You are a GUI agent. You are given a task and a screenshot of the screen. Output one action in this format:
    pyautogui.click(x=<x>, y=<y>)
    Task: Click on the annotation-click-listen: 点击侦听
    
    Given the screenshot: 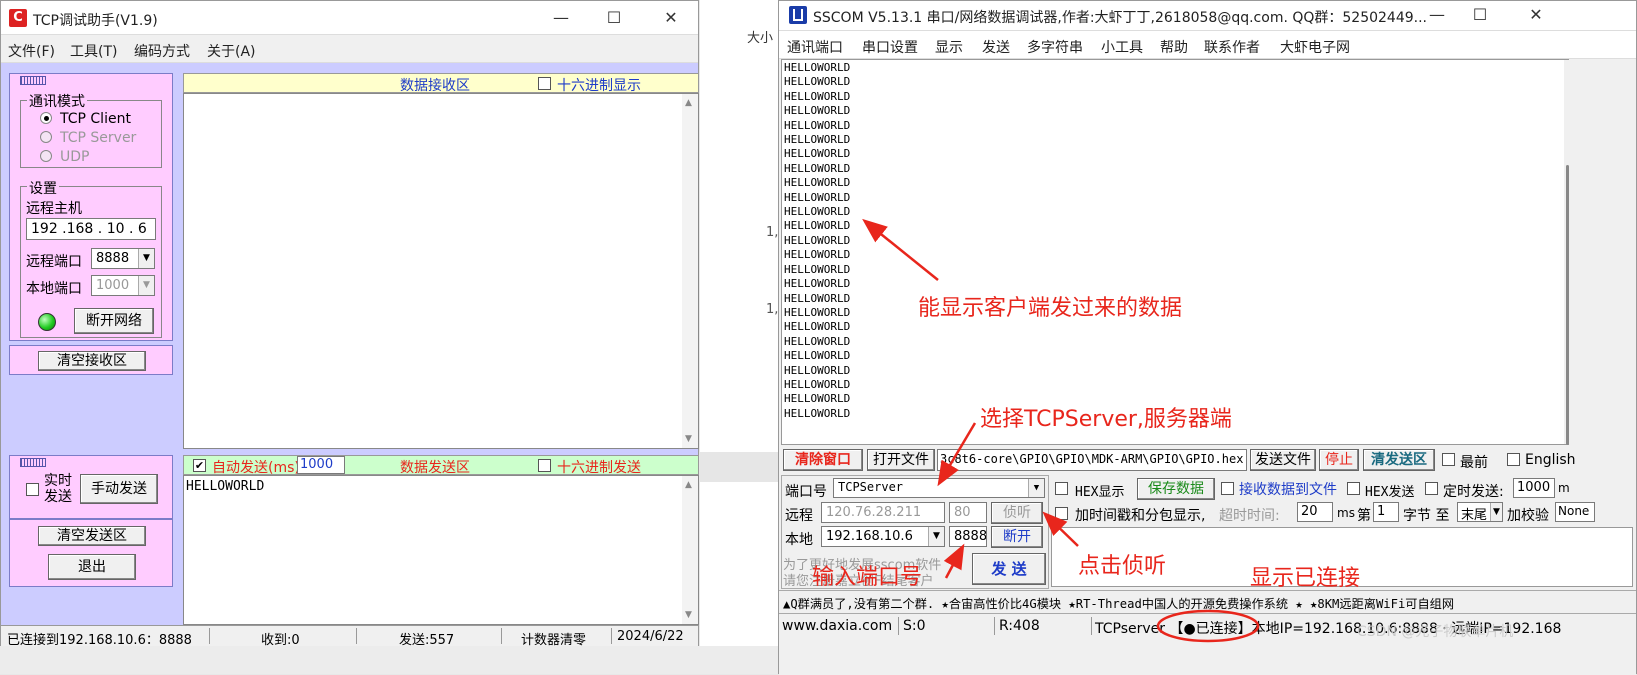 What is the action you would take?
    pyautogui.click(x=1122, y=566)
    